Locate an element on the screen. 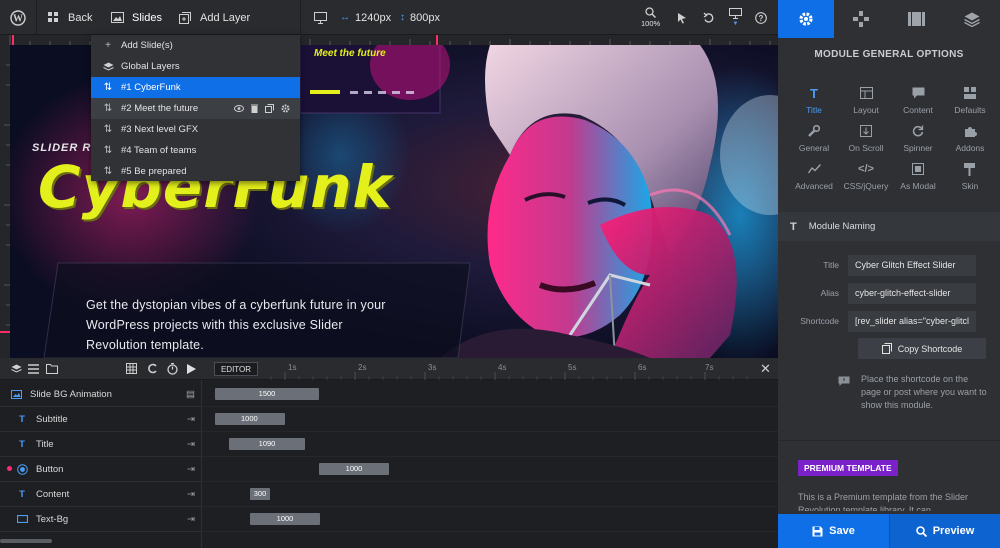 The width and height of the screenshot is (1000, 548). slide-item-1: ⇅ #1 CyberFunk is located at coordinates (195, 87).